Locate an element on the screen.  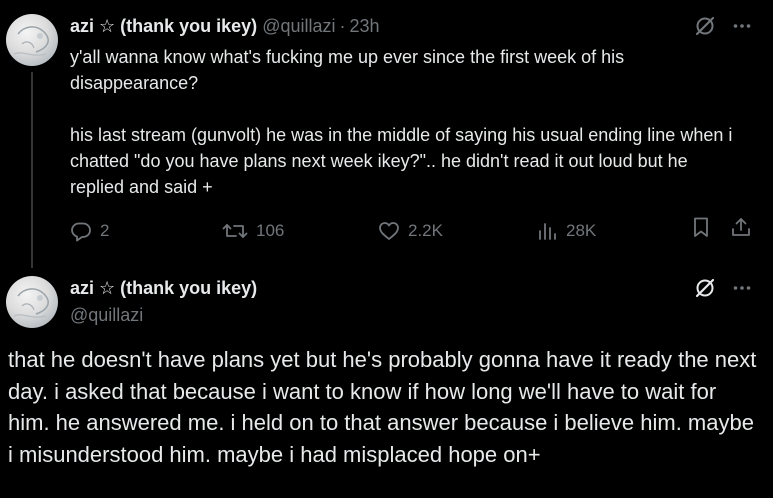
repost-icon is located at coordinates (235, 231).